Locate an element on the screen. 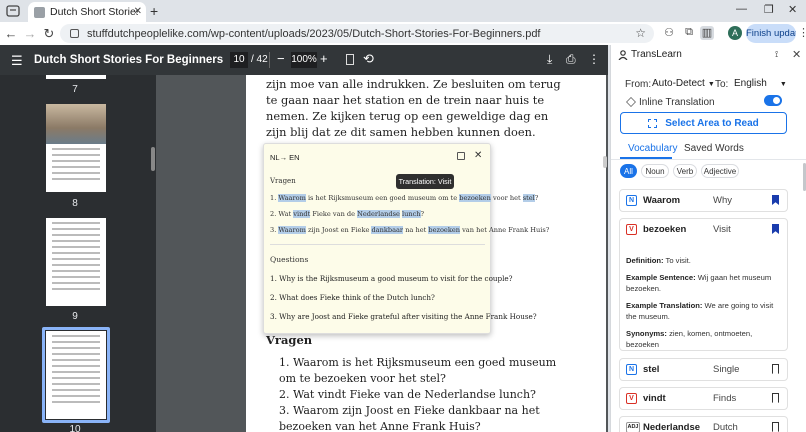  browser-menu-icon: ⋮ is located at coordinates (802, 32).